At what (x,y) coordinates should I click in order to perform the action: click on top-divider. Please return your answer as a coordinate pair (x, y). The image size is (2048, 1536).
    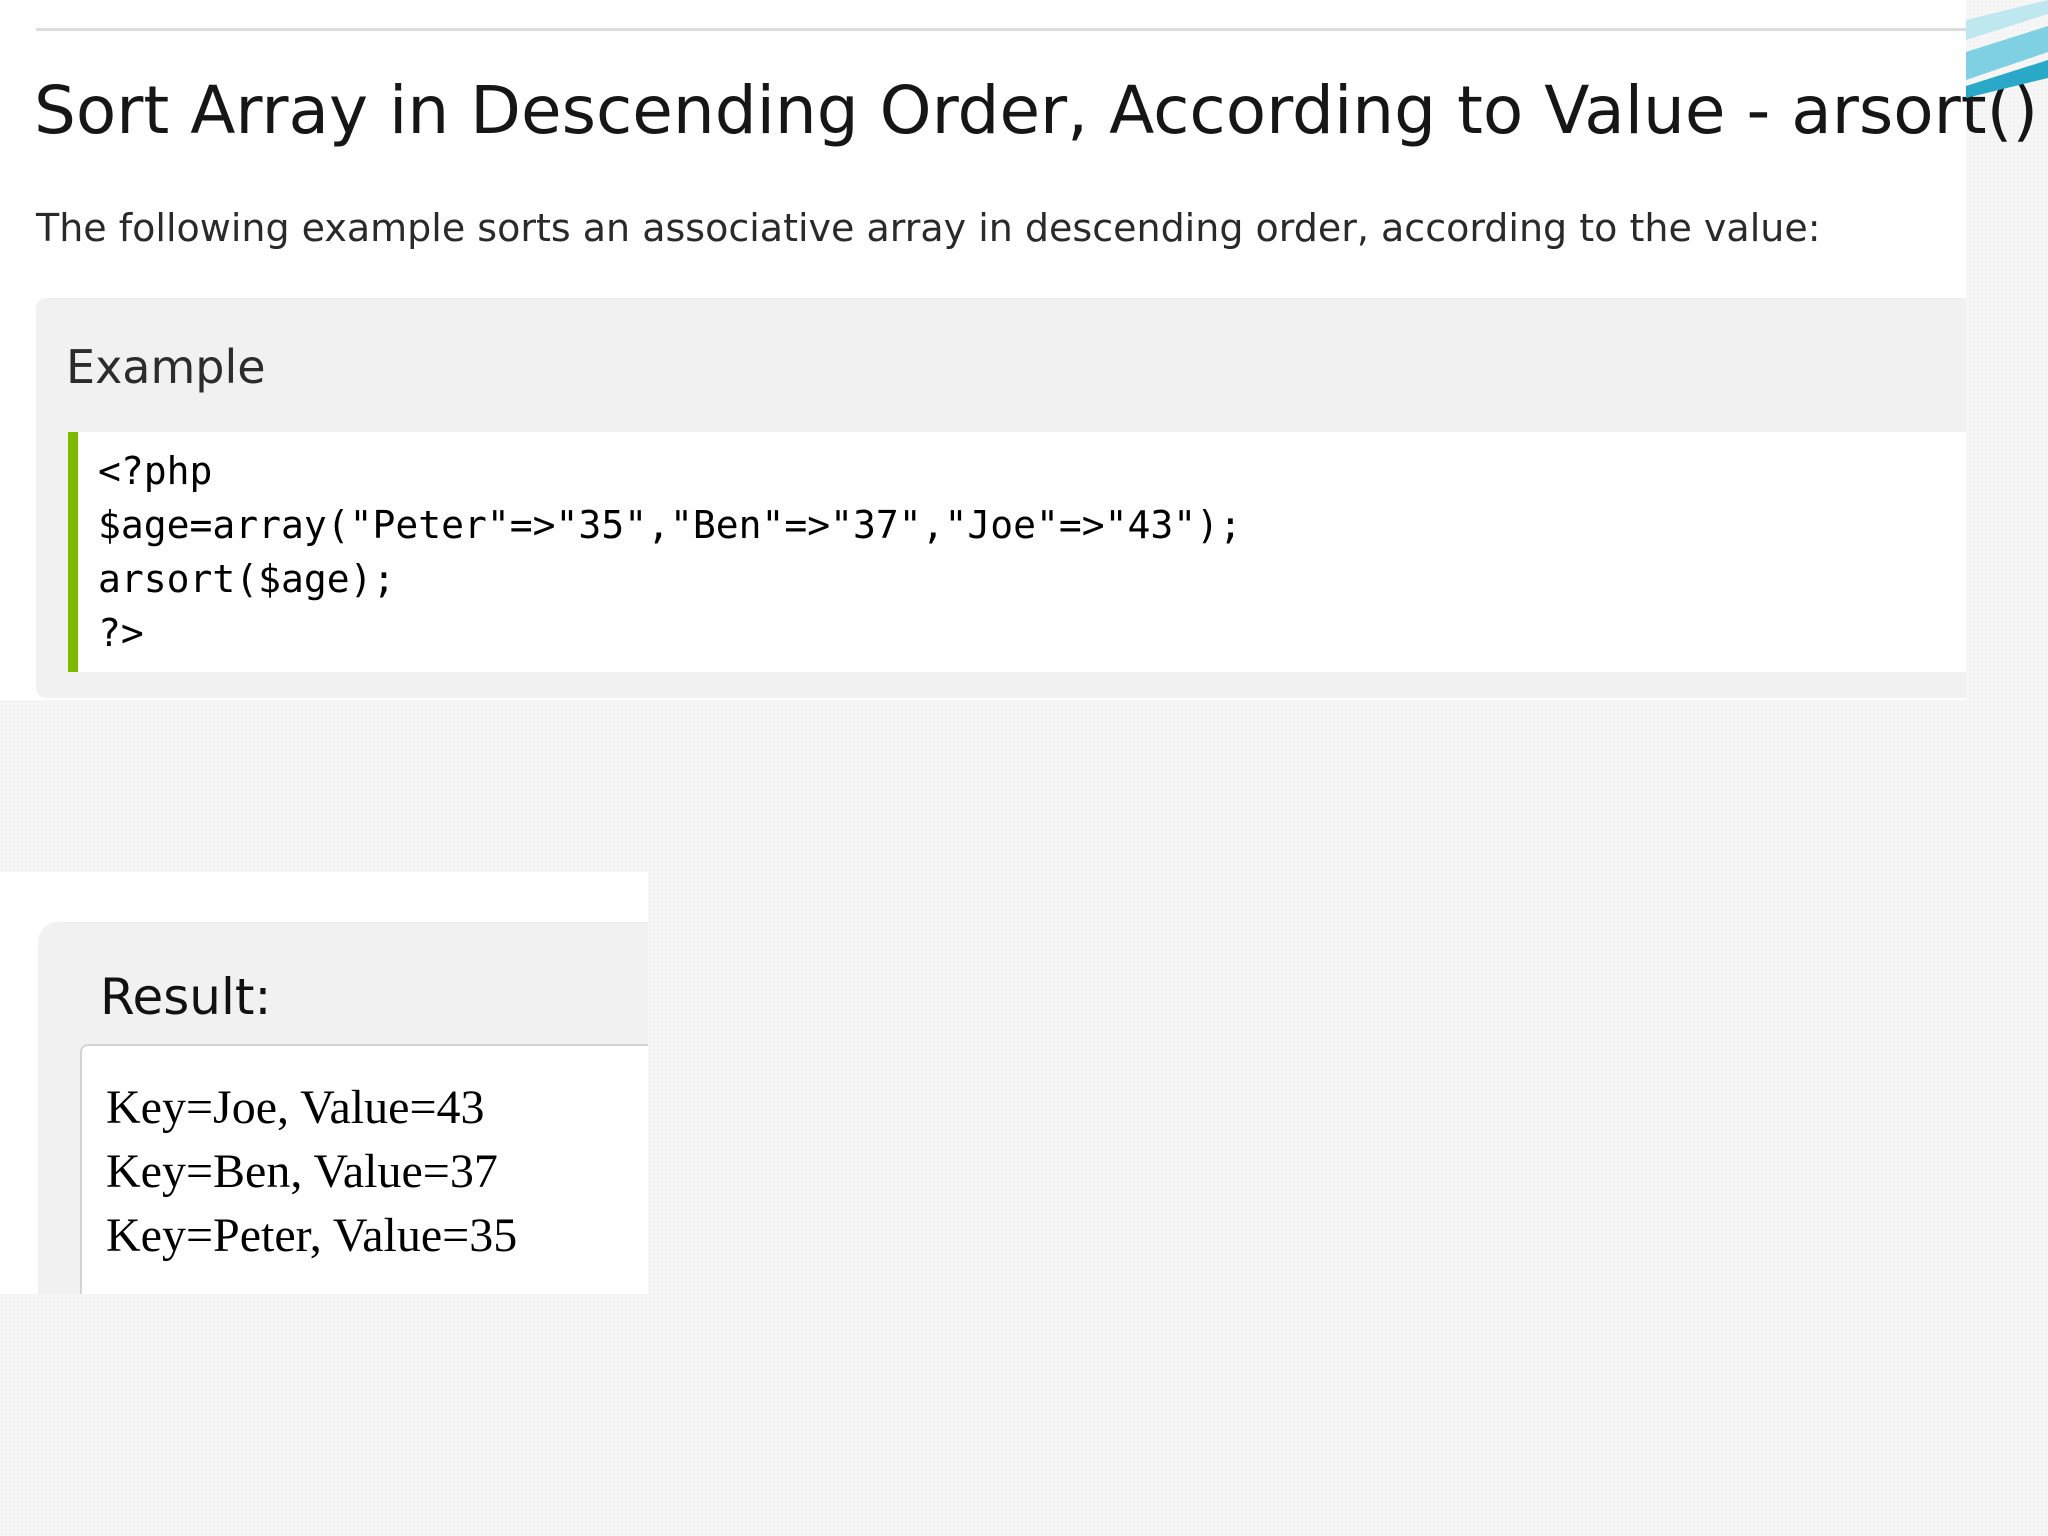
    Looking at the image, I should click on (1001, 29).